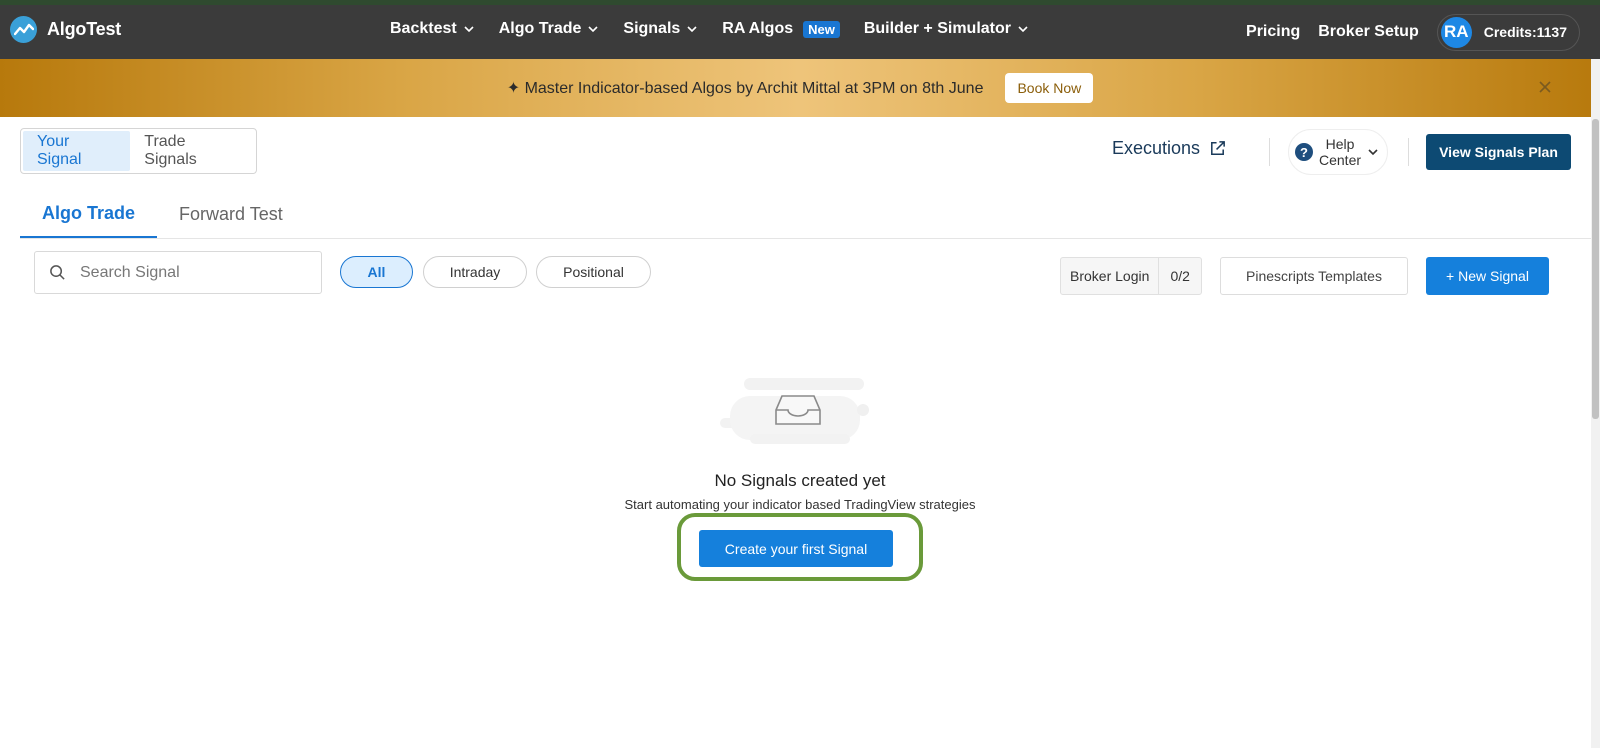 This screenshot has height=748, width=1600. What do you see at coordinates (593, 272) in the screenshot?
I see `filter-chip-positional: Positional` at bounding box center [593, 272].